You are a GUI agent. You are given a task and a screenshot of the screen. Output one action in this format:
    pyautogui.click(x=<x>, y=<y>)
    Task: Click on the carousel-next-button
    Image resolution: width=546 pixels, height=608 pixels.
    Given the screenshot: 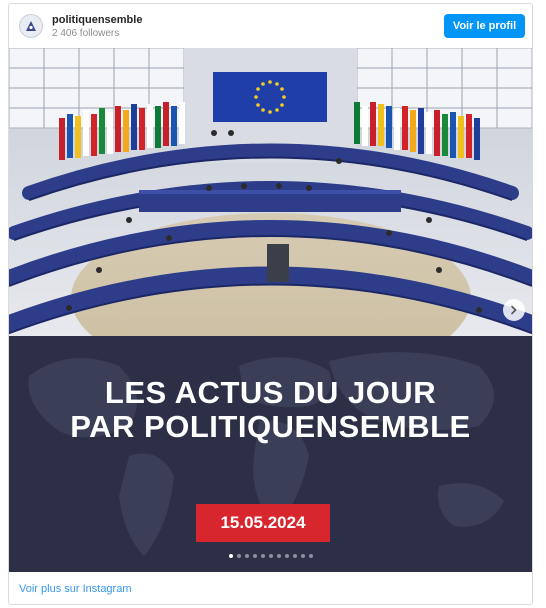 What is the action you would take?
    pyautogui.click(x=514, y=310)
    